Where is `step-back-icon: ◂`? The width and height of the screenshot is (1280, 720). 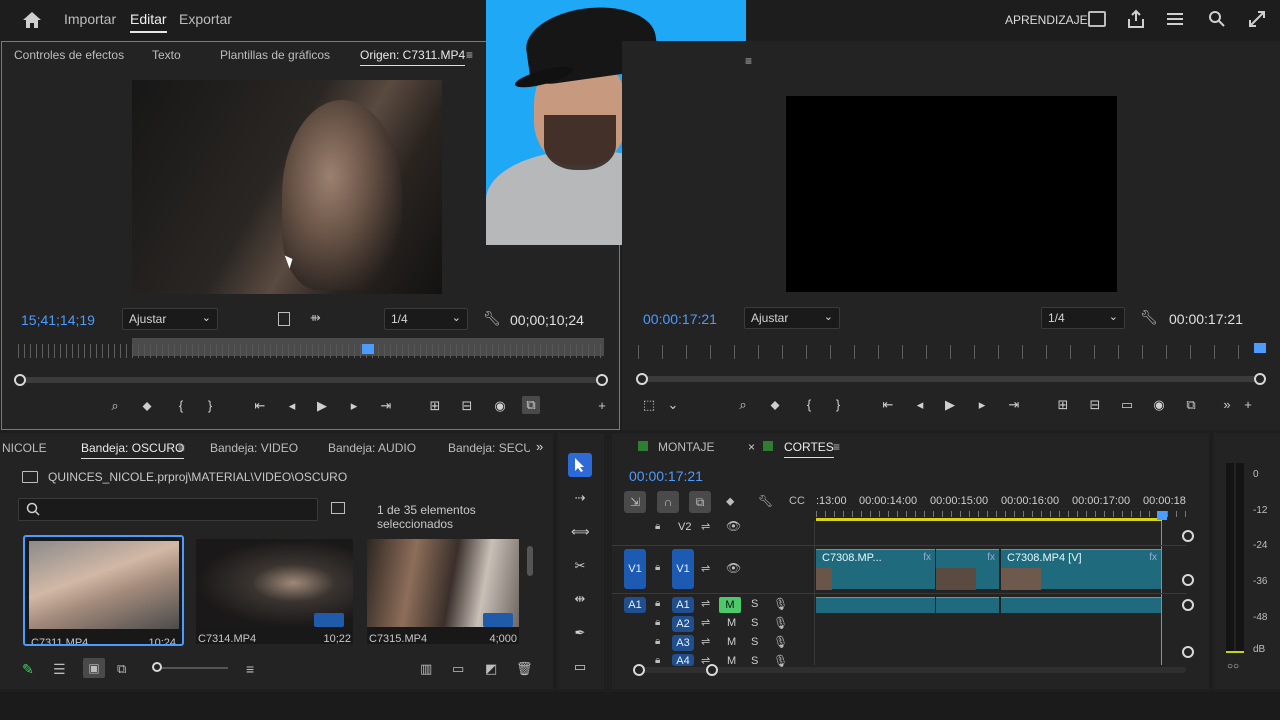
step-back-icon: ◂ is located at coordinates (920, 405).